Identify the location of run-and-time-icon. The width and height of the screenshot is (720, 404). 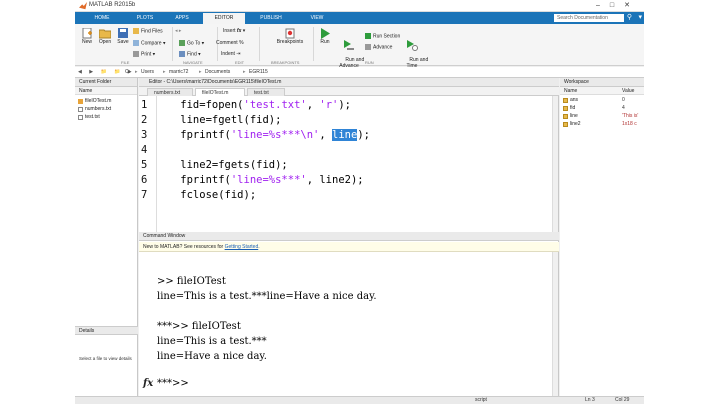
(412, 45).